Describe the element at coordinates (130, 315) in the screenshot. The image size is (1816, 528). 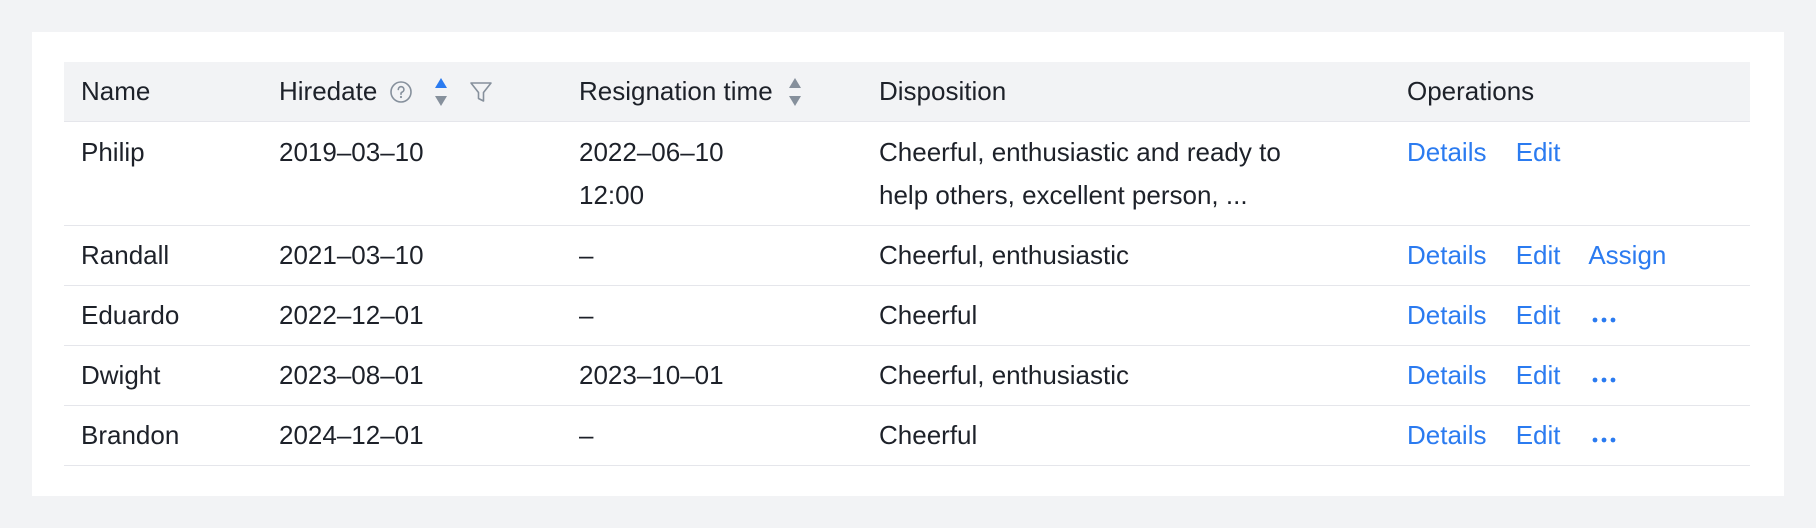
I see `cell-name: Eduardo` at that location.